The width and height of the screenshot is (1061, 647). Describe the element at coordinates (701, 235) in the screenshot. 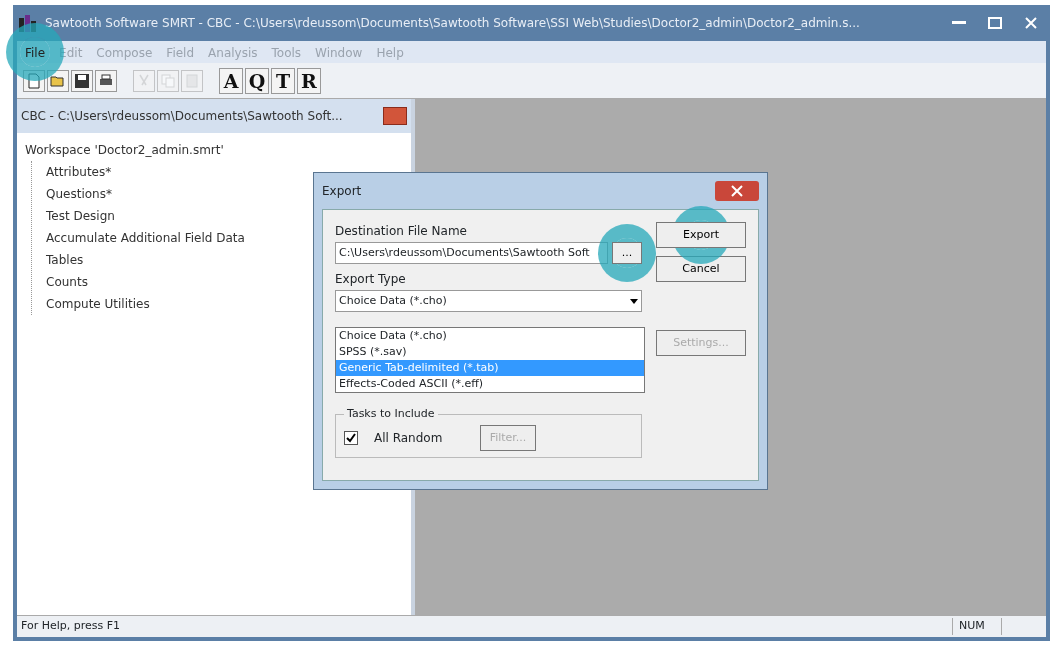

I see `dialog-button: Export` at that location.